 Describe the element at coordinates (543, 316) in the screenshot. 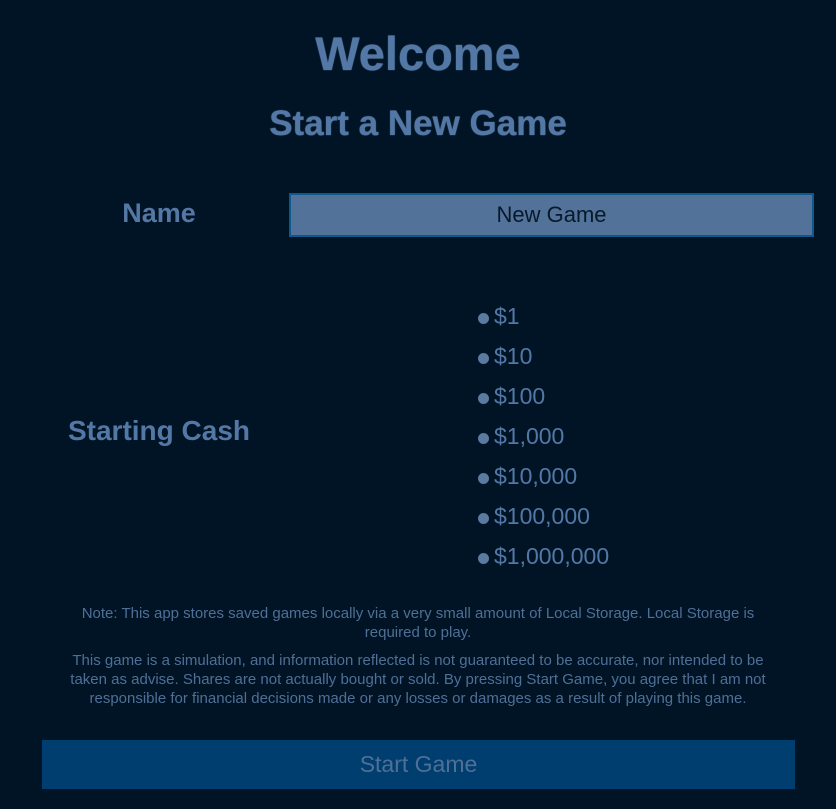

I see `cash-option-1: $1` at that location.